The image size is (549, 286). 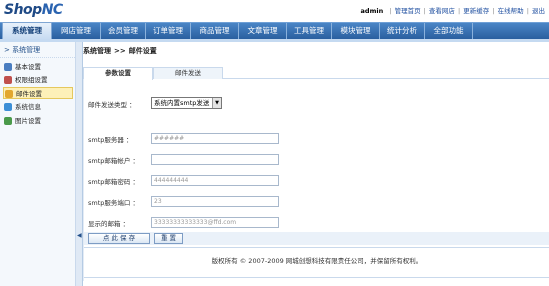 I want to click on top-links: admin | 管理首页 | 查看网店 | 更新缓存 | 在线帮助 | 退出, so click(x=452, y=11).